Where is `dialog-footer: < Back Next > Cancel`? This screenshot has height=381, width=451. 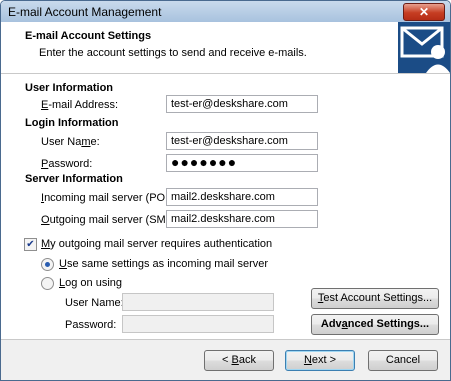 dialog-footer: < Back Next > Cancel is located at coordinates (225, 360).